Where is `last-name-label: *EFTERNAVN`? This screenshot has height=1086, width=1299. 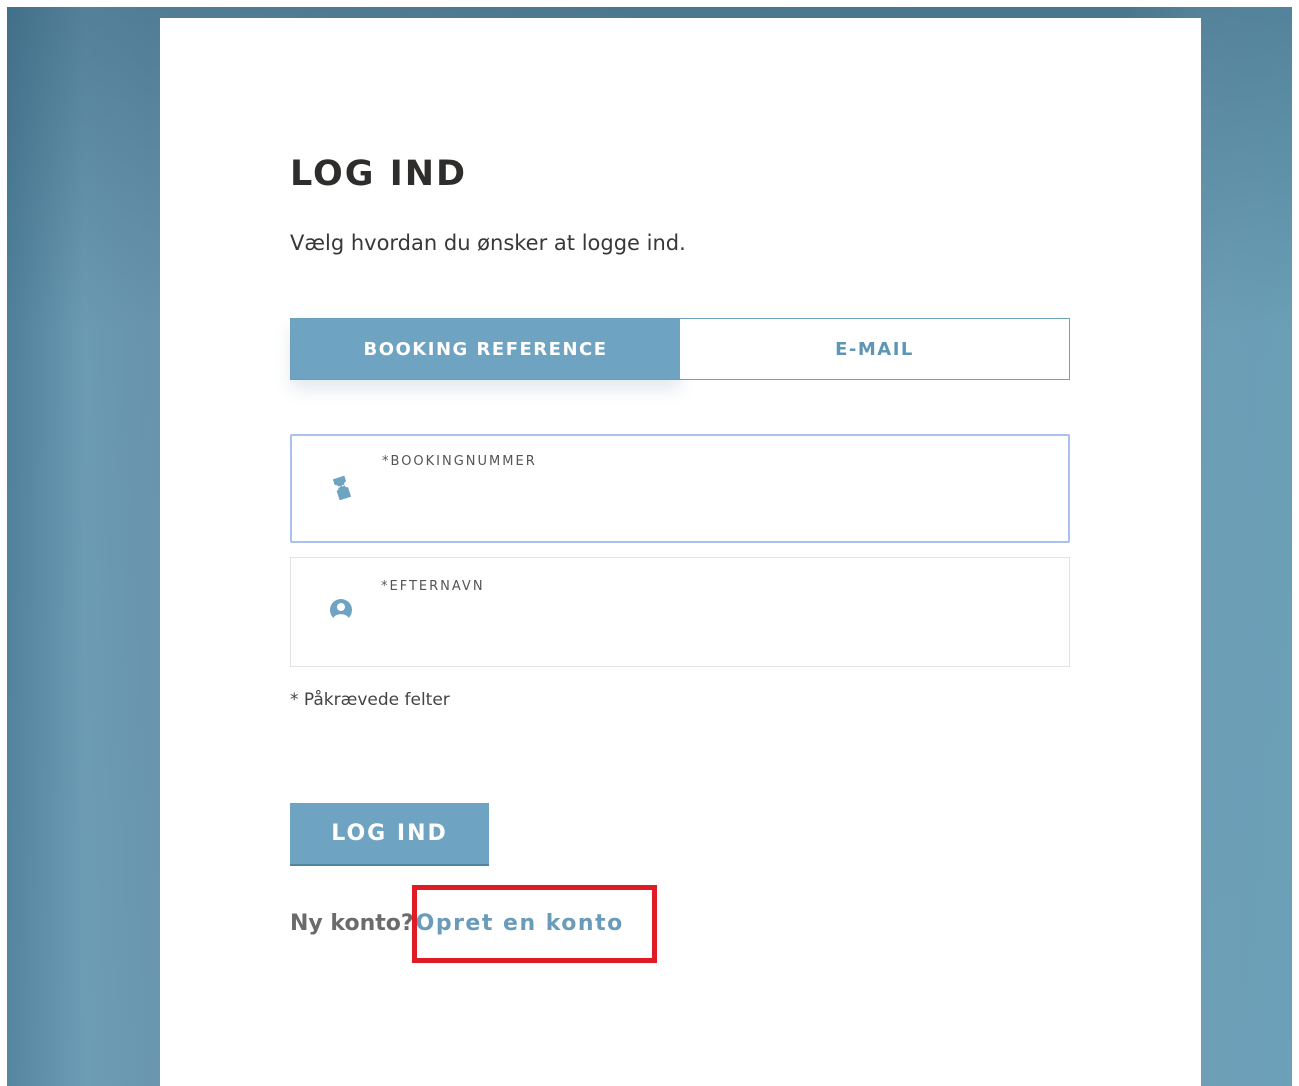
last-name-label: *EFTERNAVN is located at coordinates (433, 586).